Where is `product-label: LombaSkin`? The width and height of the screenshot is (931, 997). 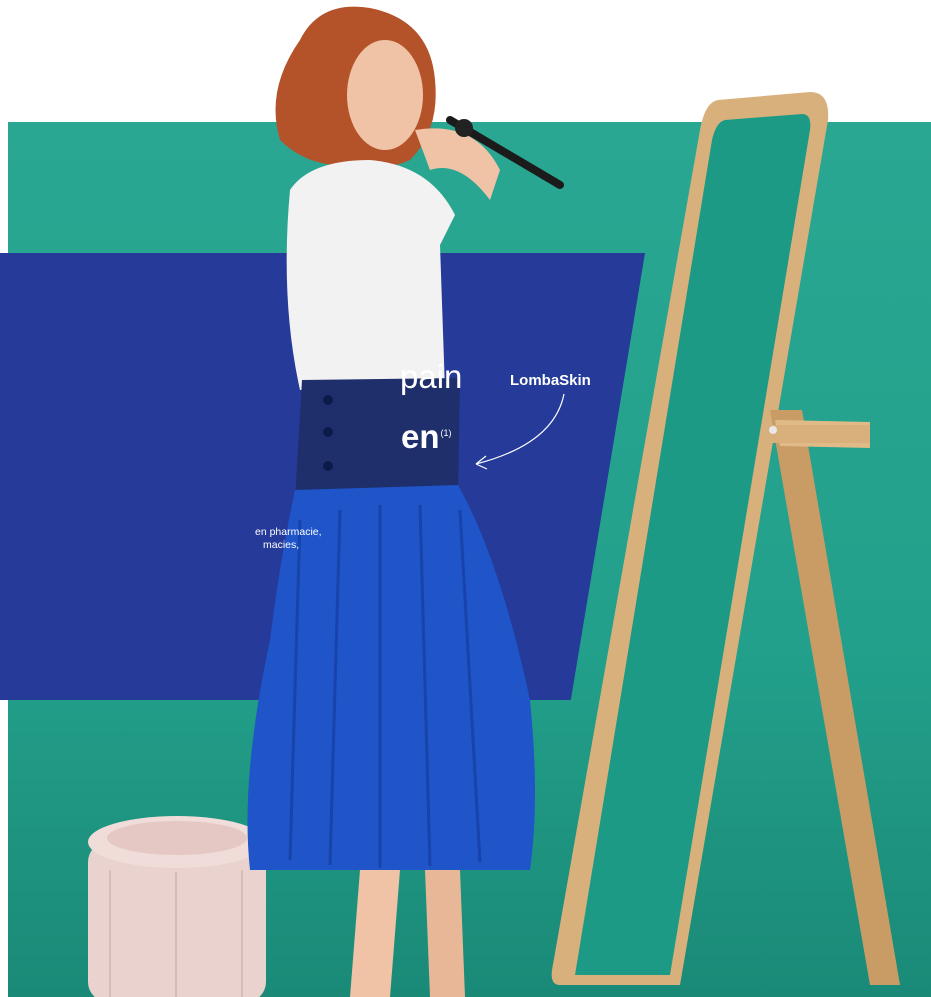
product-label: LombaSkin is located at coordinates (550, 380).